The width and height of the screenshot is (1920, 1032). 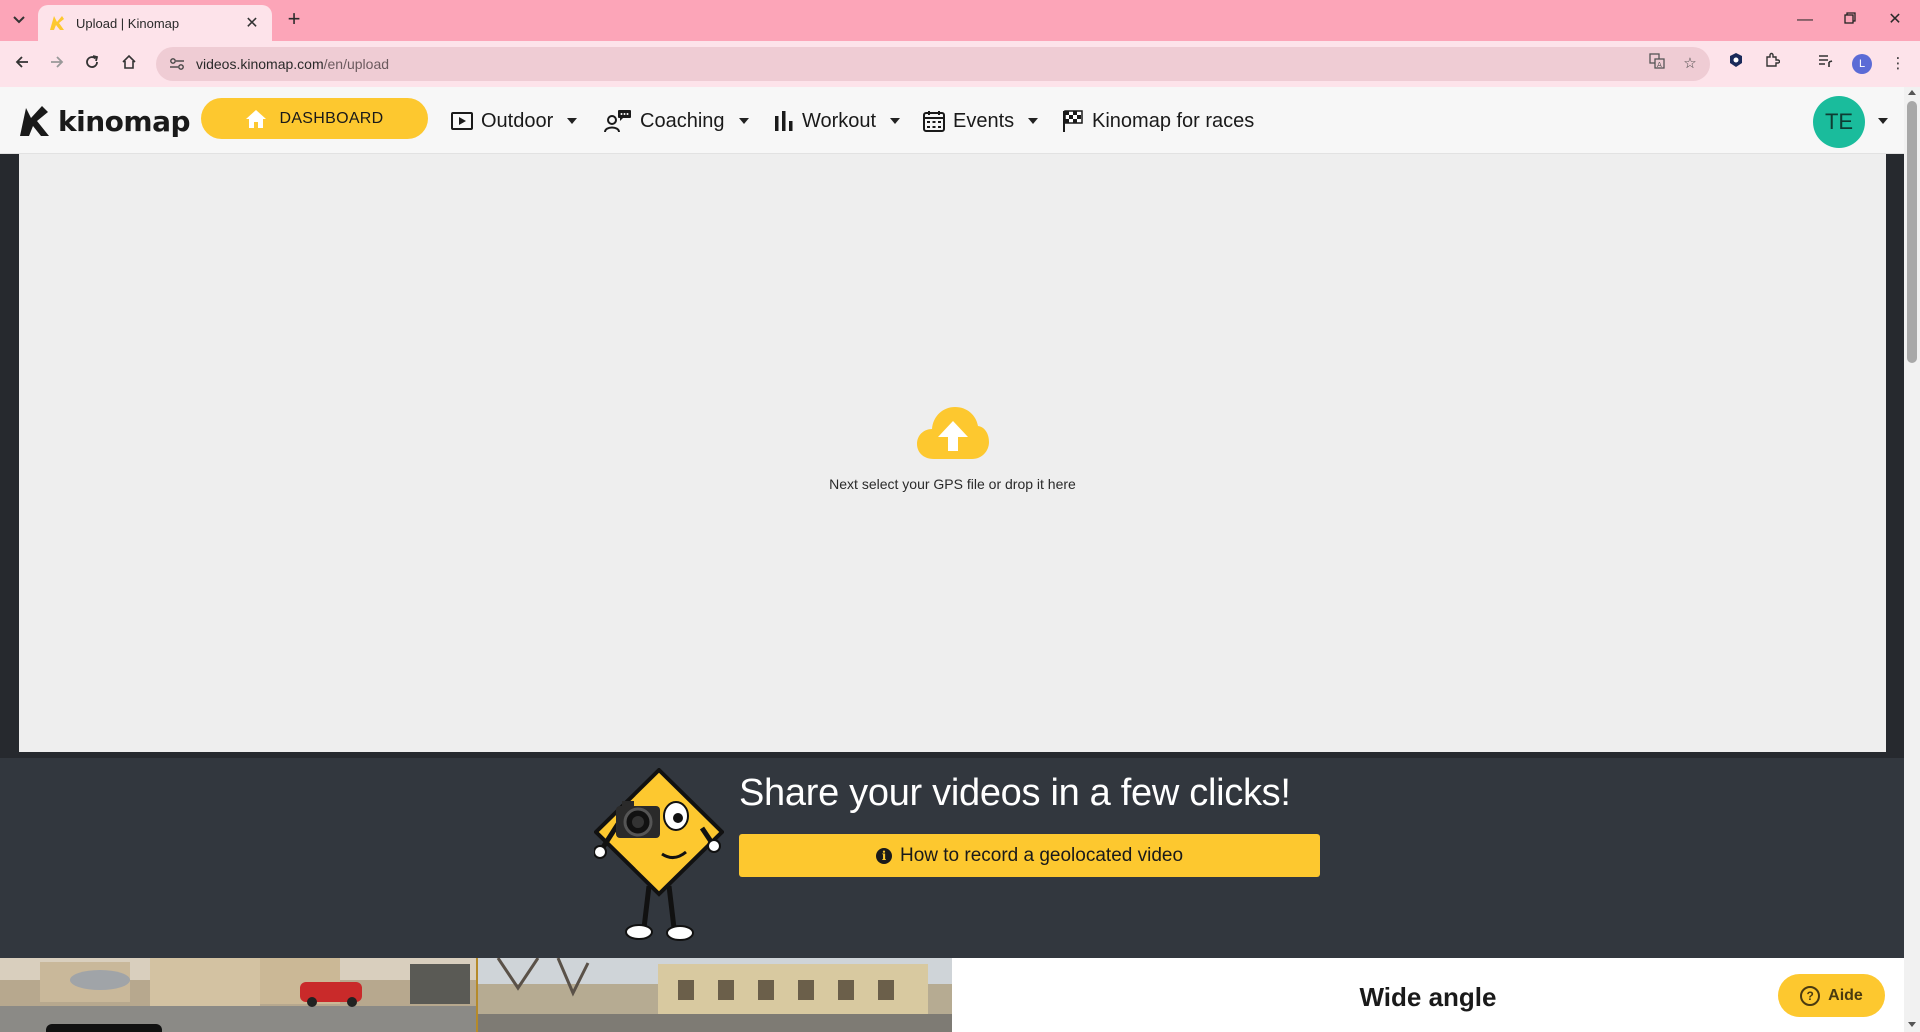 I want to click on kinomap-logo: kinomap, so click(x=104, y=121).